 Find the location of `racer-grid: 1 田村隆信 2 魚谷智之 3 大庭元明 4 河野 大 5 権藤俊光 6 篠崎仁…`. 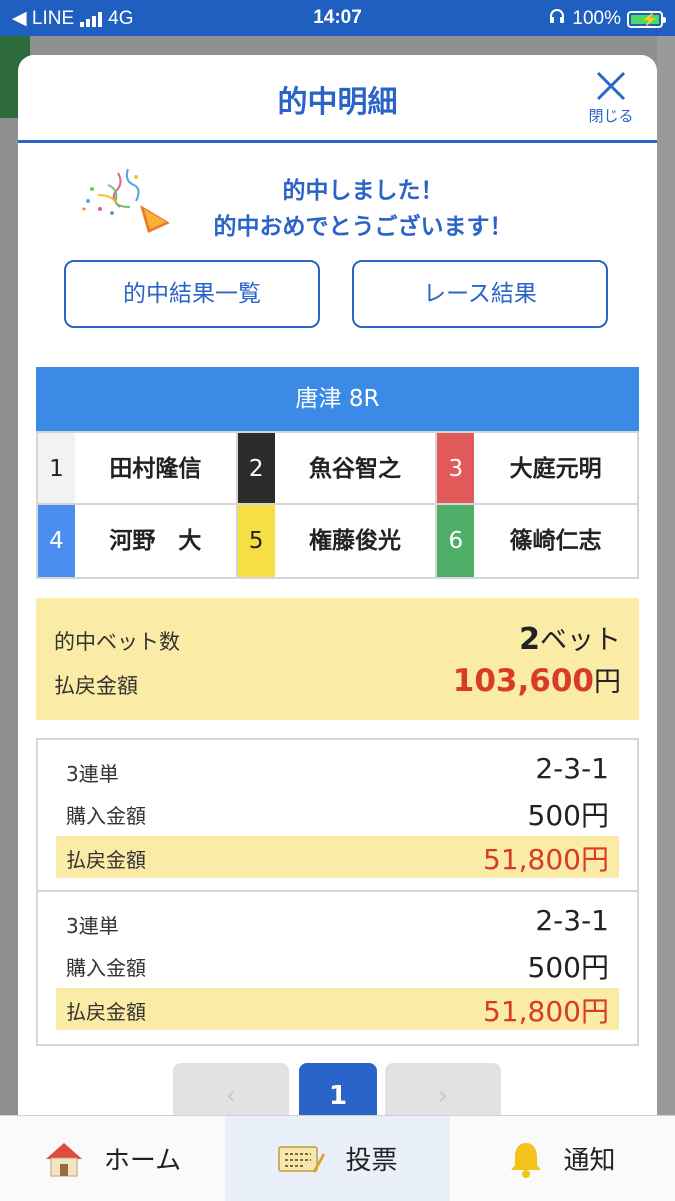

racer-grid: 1 田村隆信 2 魚谷智之 3 大庭元明 4 河野 大 5 権藤俊光 6 篠崎仁… is located at coordinates (337, 505).